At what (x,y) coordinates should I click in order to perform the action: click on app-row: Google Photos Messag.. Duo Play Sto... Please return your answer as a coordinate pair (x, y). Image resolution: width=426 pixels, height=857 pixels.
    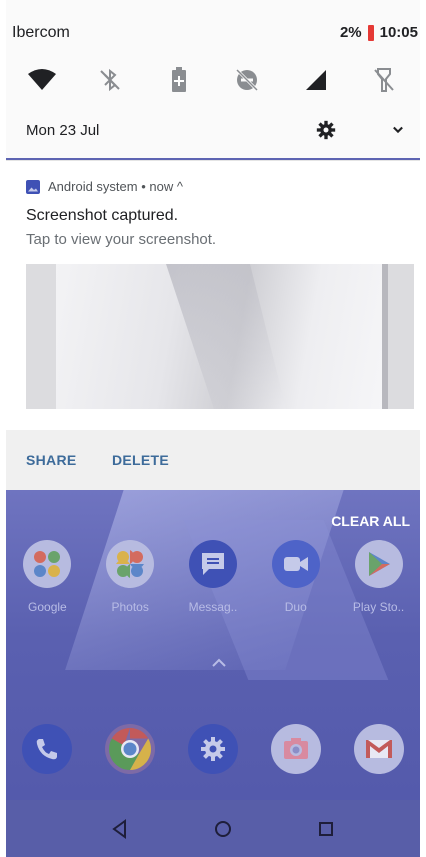
    Looking at the image, I should click on (213, 590).